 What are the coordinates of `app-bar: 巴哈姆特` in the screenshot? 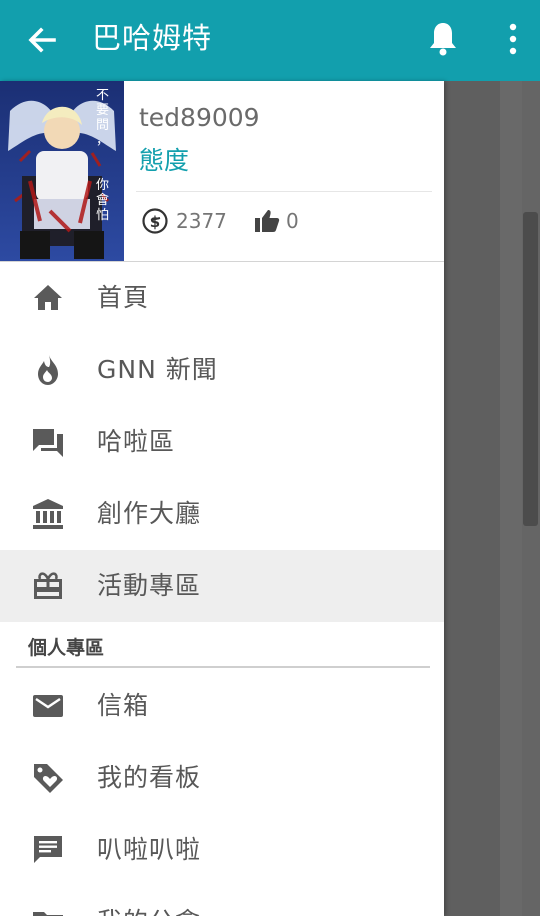 It's located at (270, 40).